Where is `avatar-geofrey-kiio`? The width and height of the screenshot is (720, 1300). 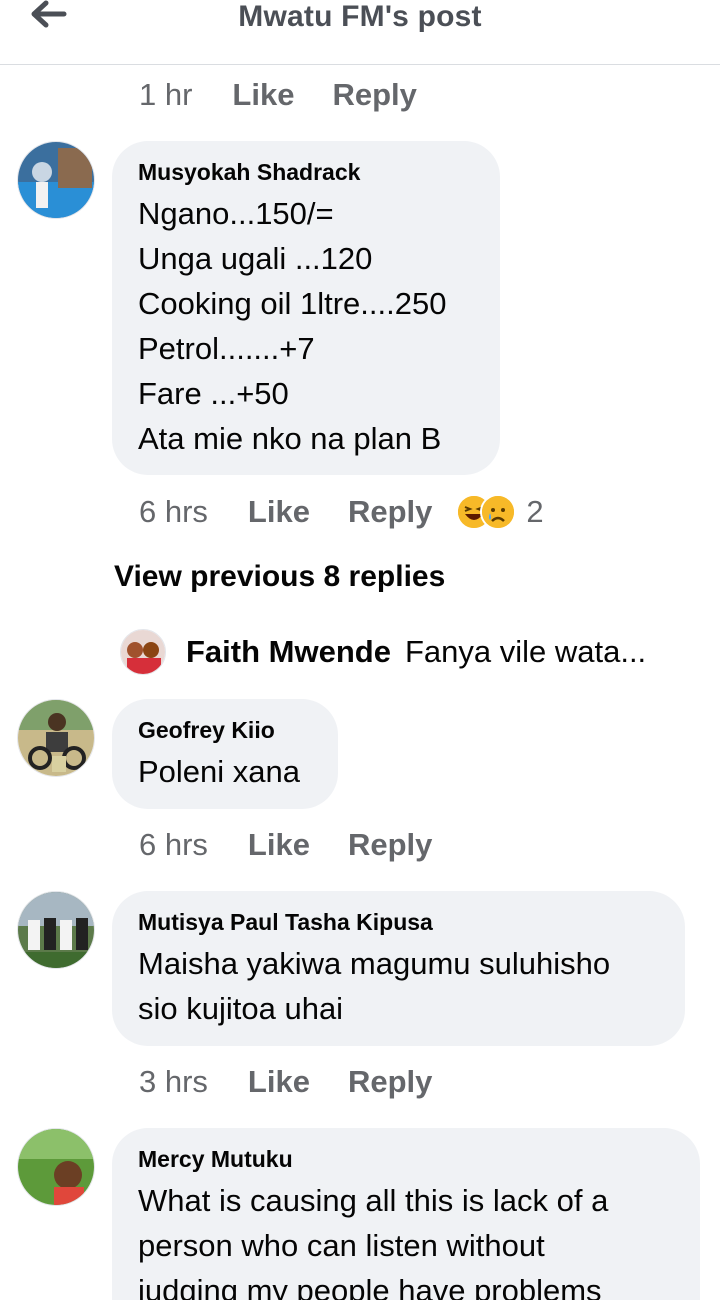 avatar-geofrey-kiio is located at coordinates (56, 738).